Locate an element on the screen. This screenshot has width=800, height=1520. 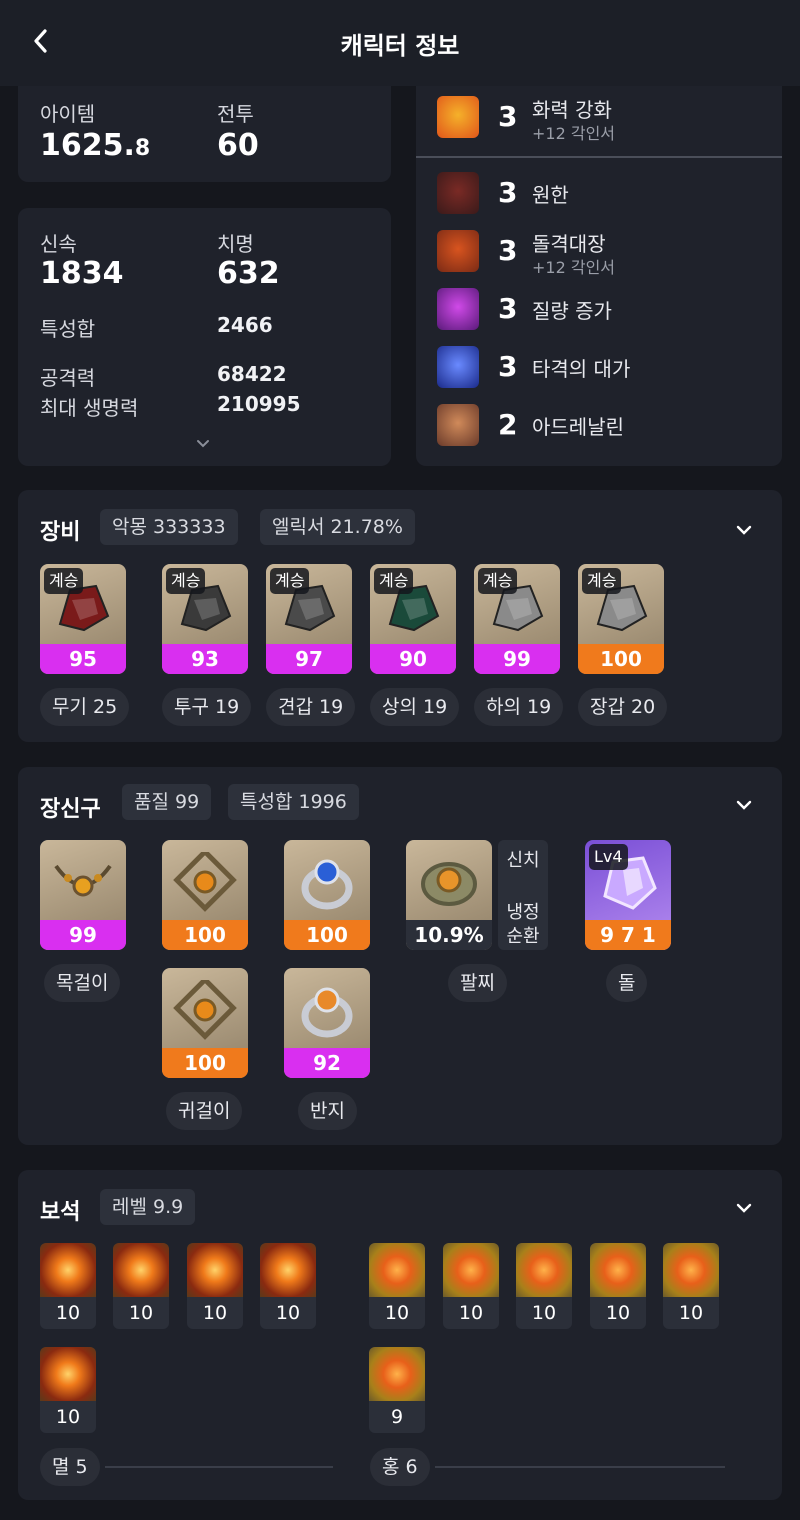
stat-total-label: 특성합 is located at coordinates (68, 329).